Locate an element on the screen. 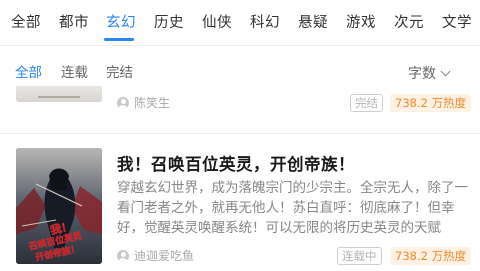  chevron-down-icon is located at coordinates (445, 71).